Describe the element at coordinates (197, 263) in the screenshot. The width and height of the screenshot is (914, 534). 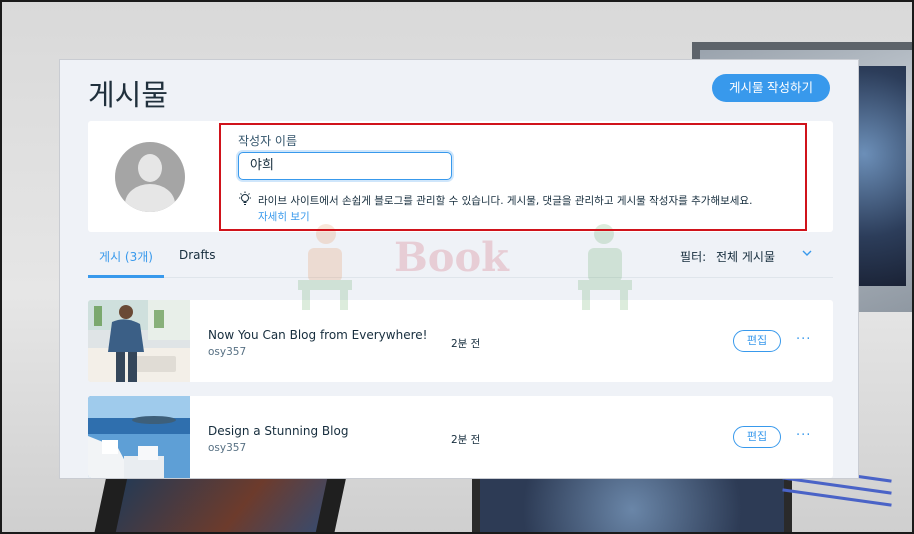
I see `tab-drafts: Drafts` at that location.